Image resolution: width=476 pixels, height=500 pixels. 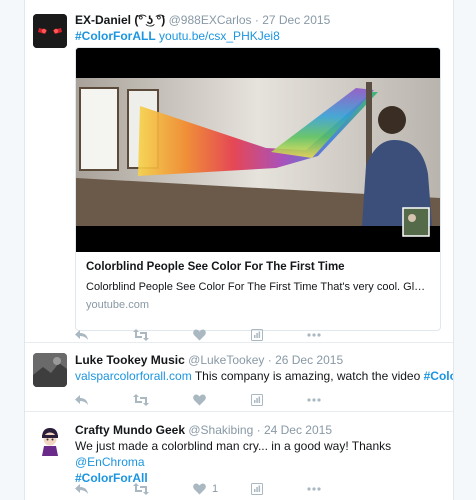 I want to click on hashtag-link: #ColorForALL, so click(x=115, y=36).